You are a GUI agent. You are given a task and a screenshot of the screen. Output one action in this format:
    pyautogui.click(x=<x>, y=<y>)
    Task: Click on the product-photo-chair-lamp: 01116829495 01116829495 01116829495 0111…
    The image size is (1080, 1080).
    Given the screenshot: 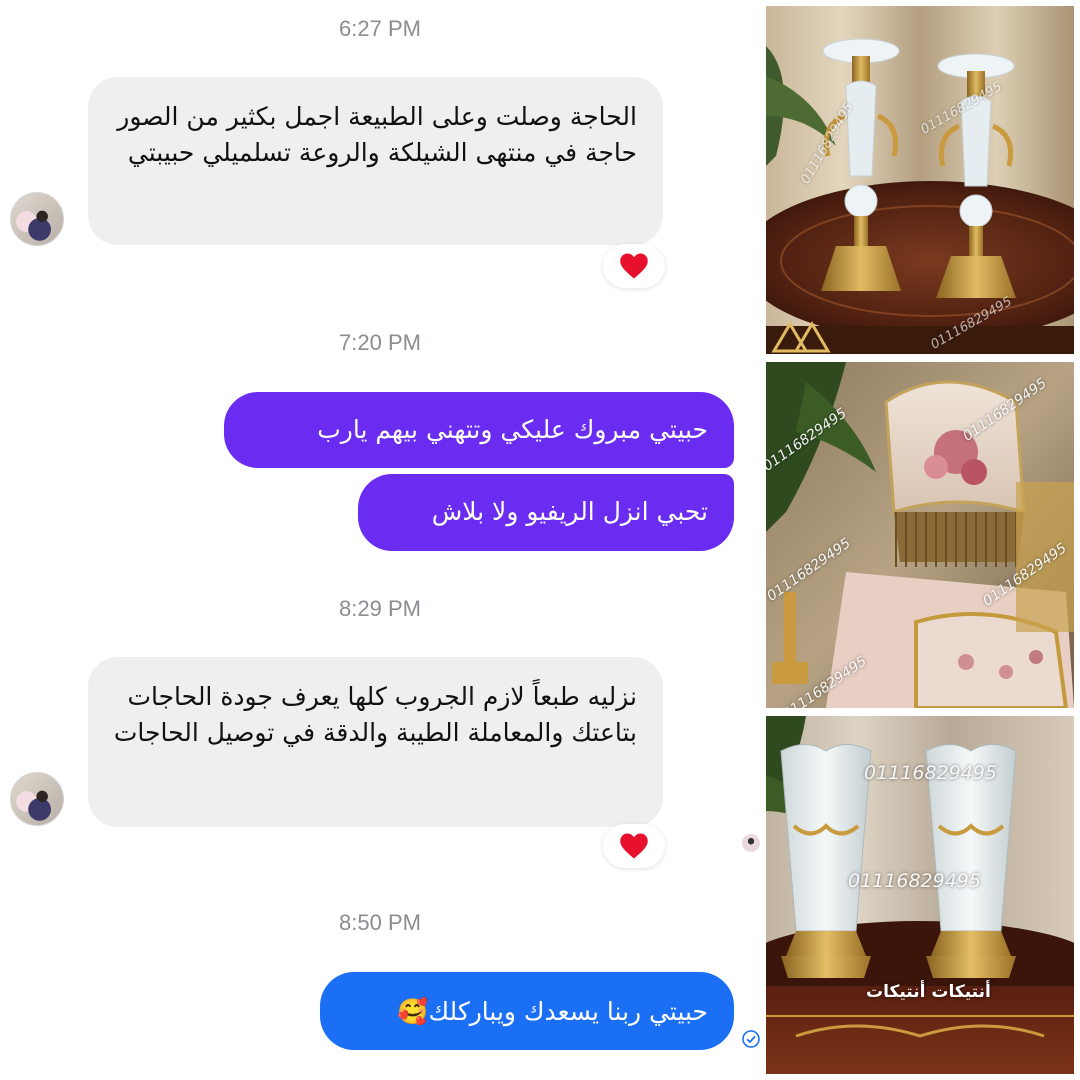 What is the action you would take?
    pyautogui.click(x=920, y=535)
    